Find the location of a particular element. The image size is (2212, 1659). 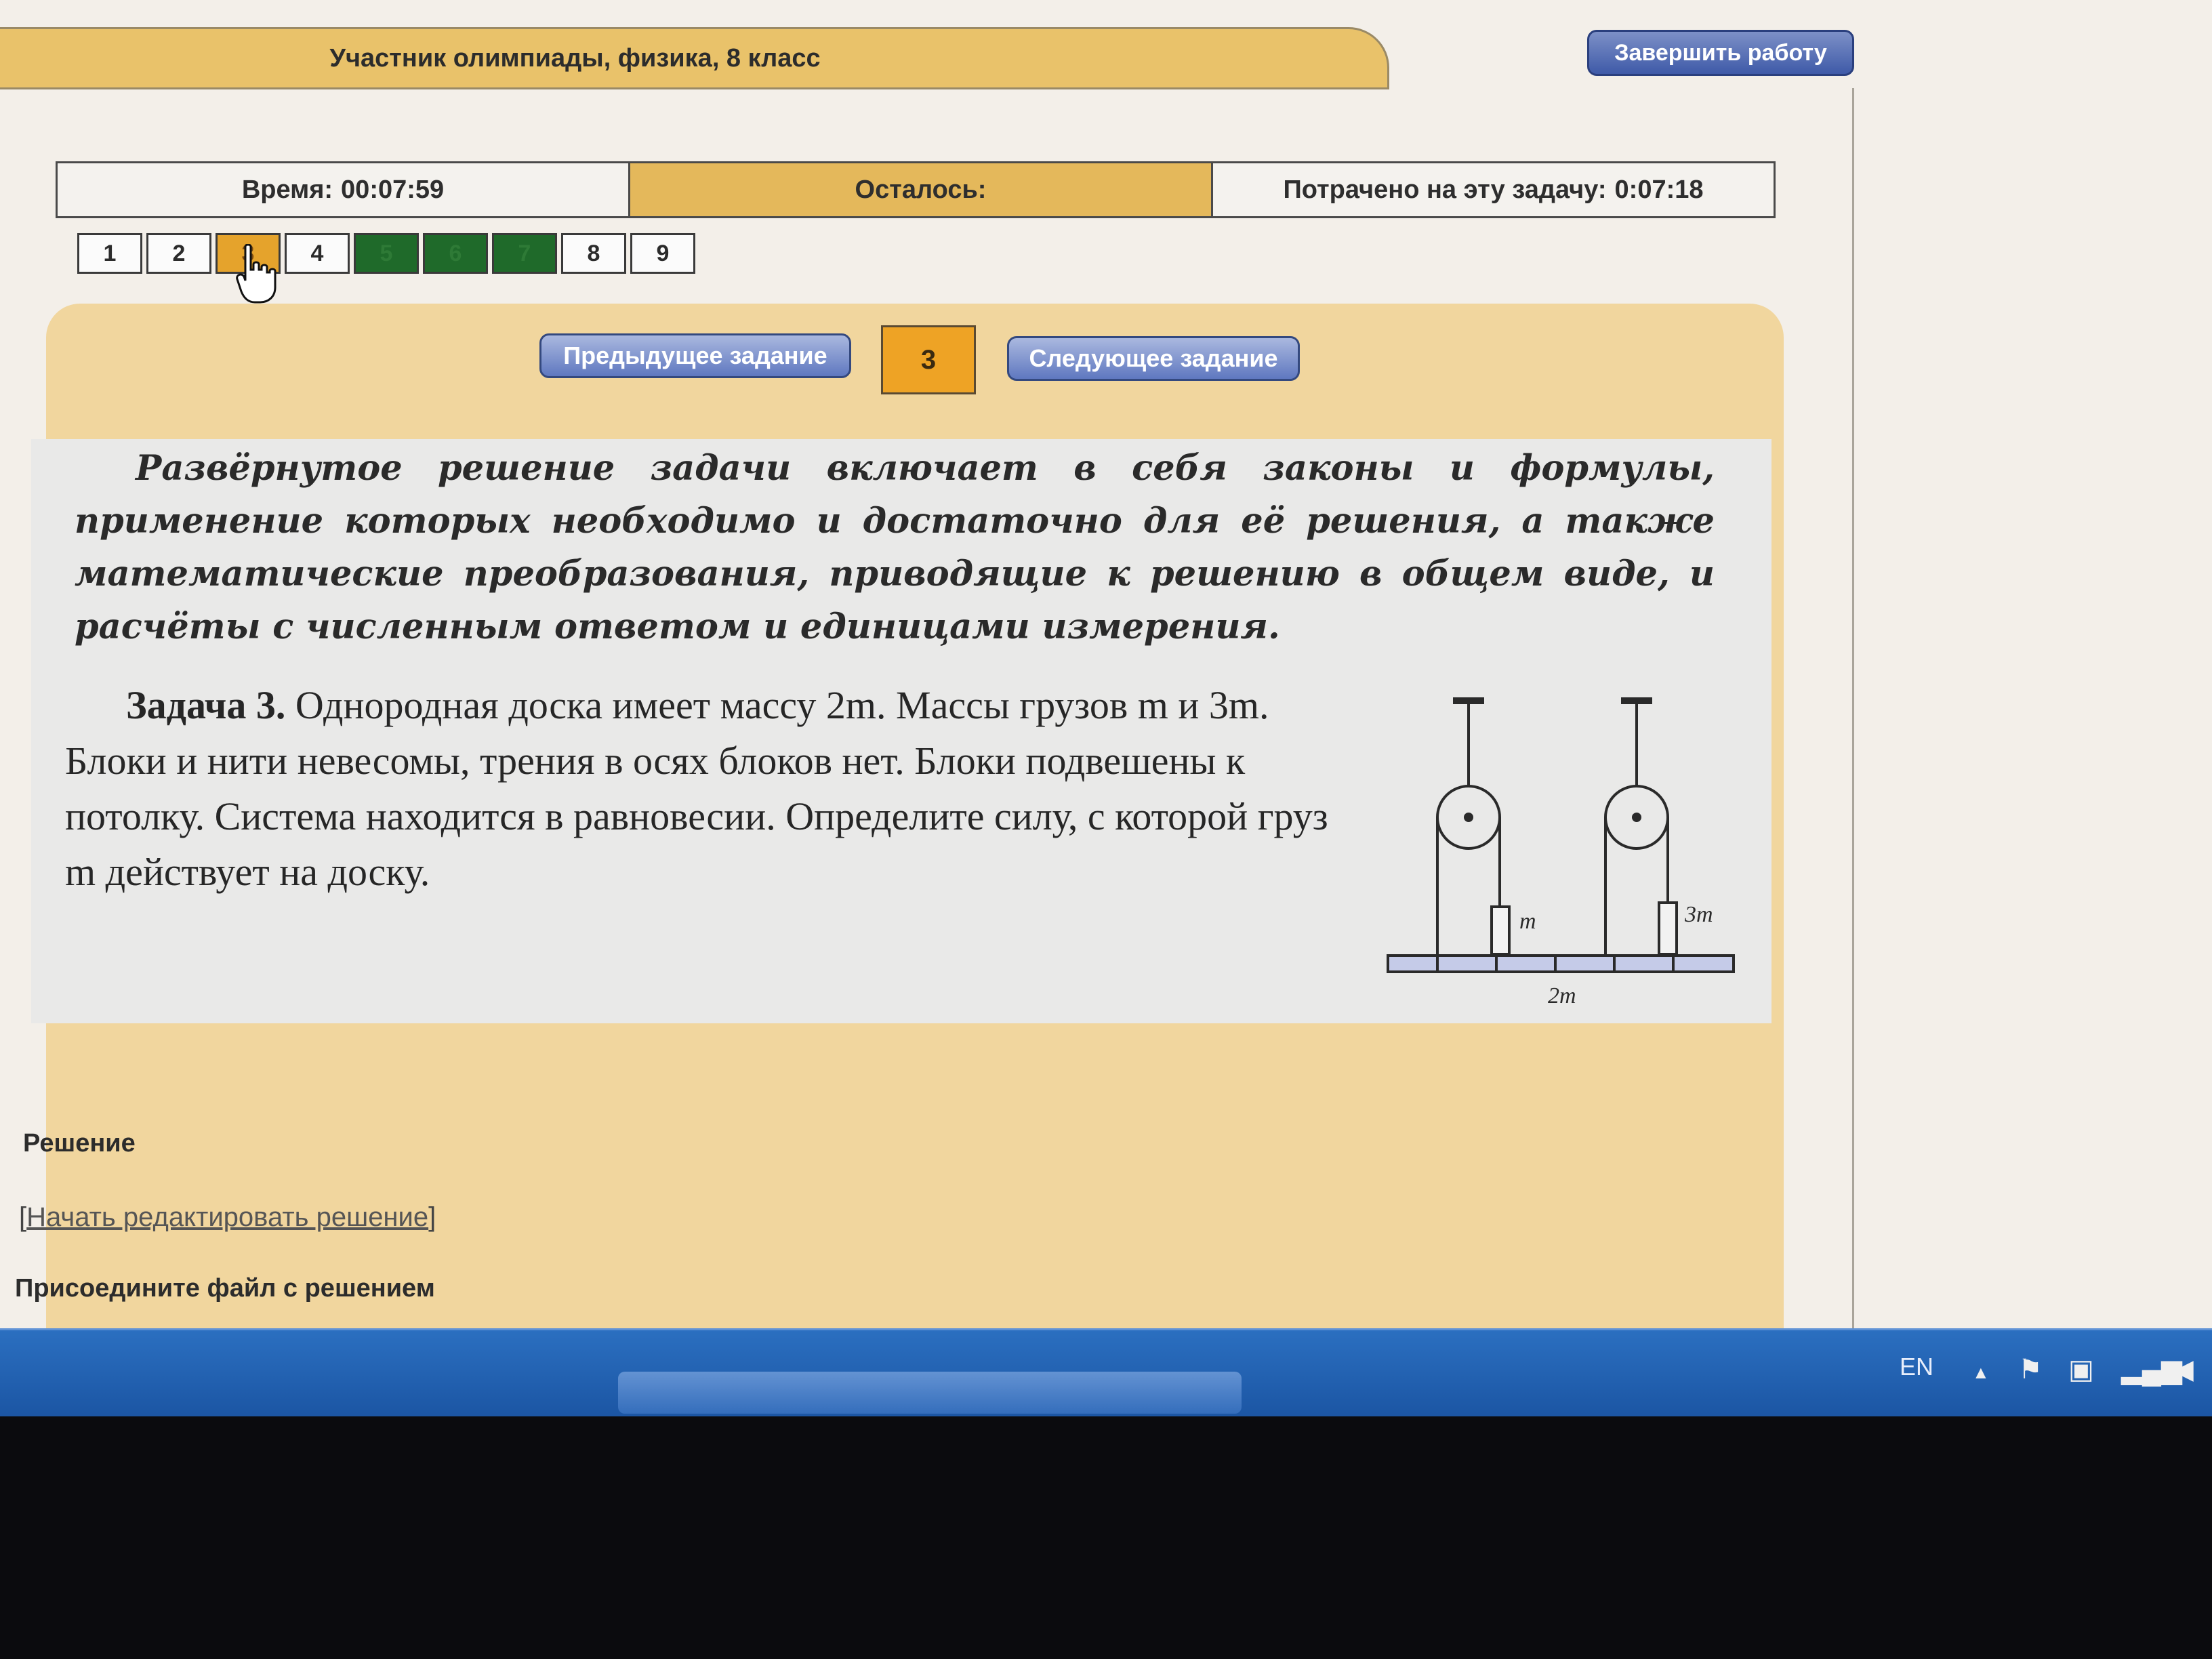

show-hidden-icons-icon: ▲ is located at coordinates (1981, 1372).